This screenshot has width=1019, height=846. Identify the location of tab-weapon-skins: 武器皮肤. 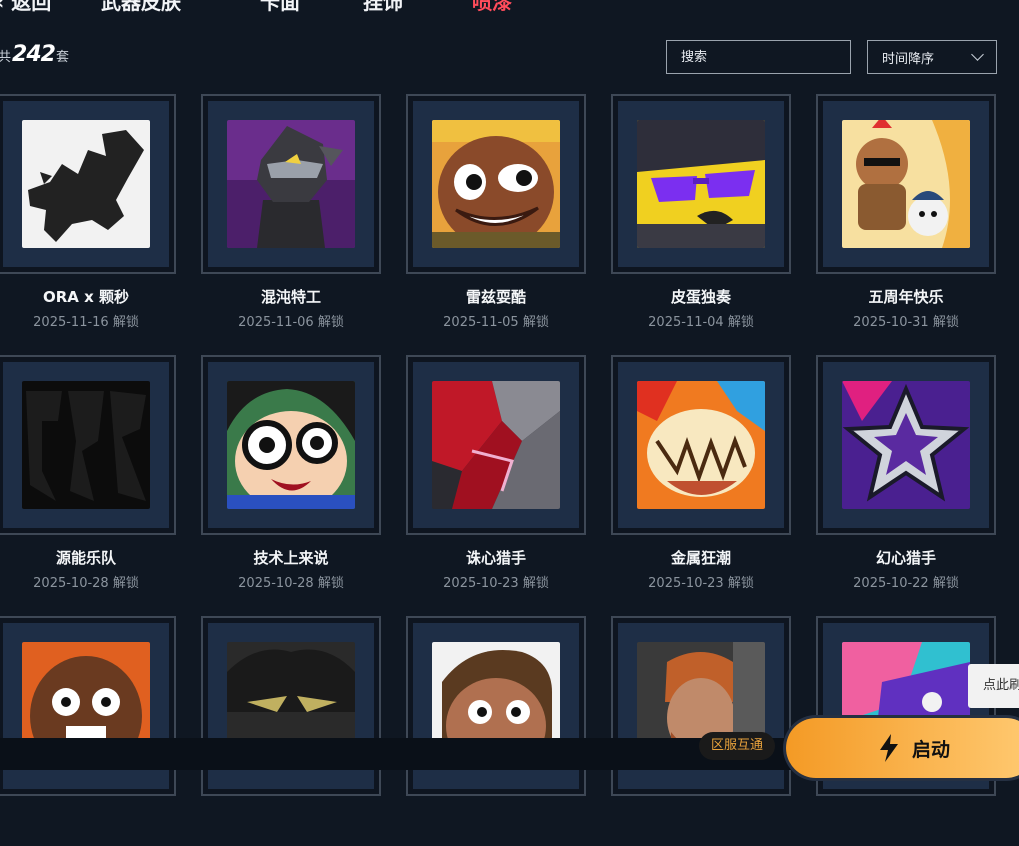
(141, 7).